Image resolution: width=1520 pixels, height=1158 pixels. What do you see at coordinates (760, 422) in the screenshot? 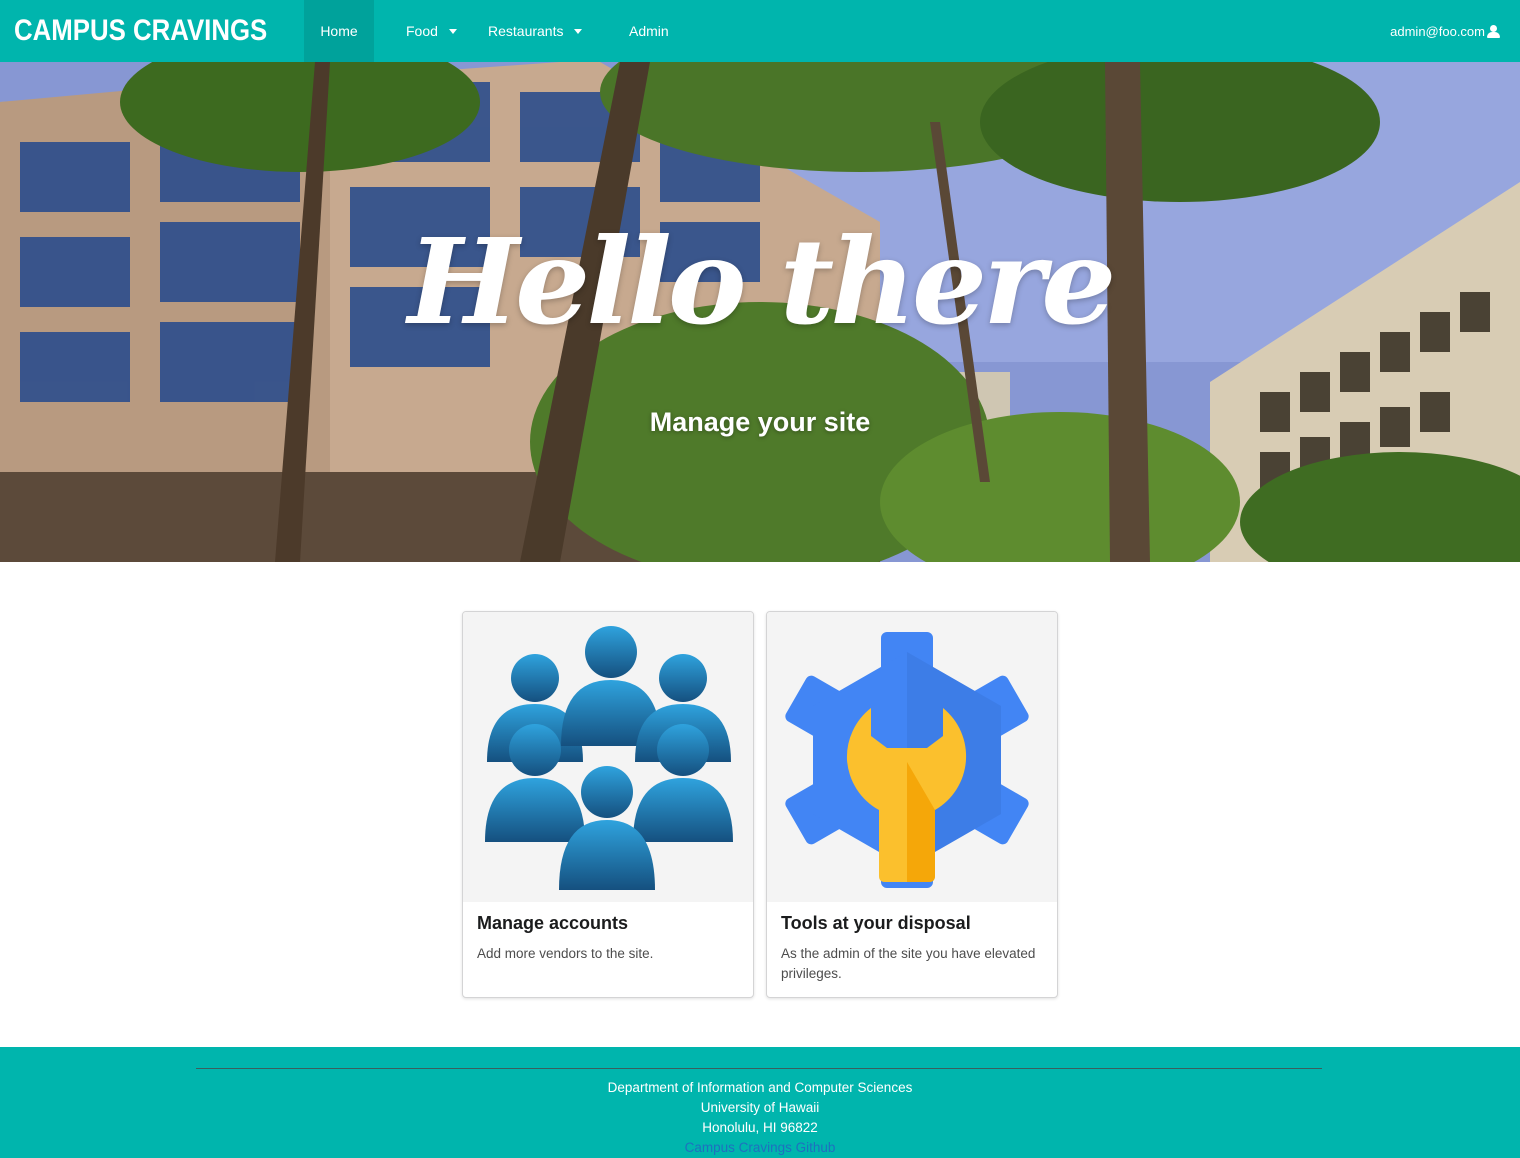
I see `hero-subtitle: Manage your site` at bounding box center [760, 422].